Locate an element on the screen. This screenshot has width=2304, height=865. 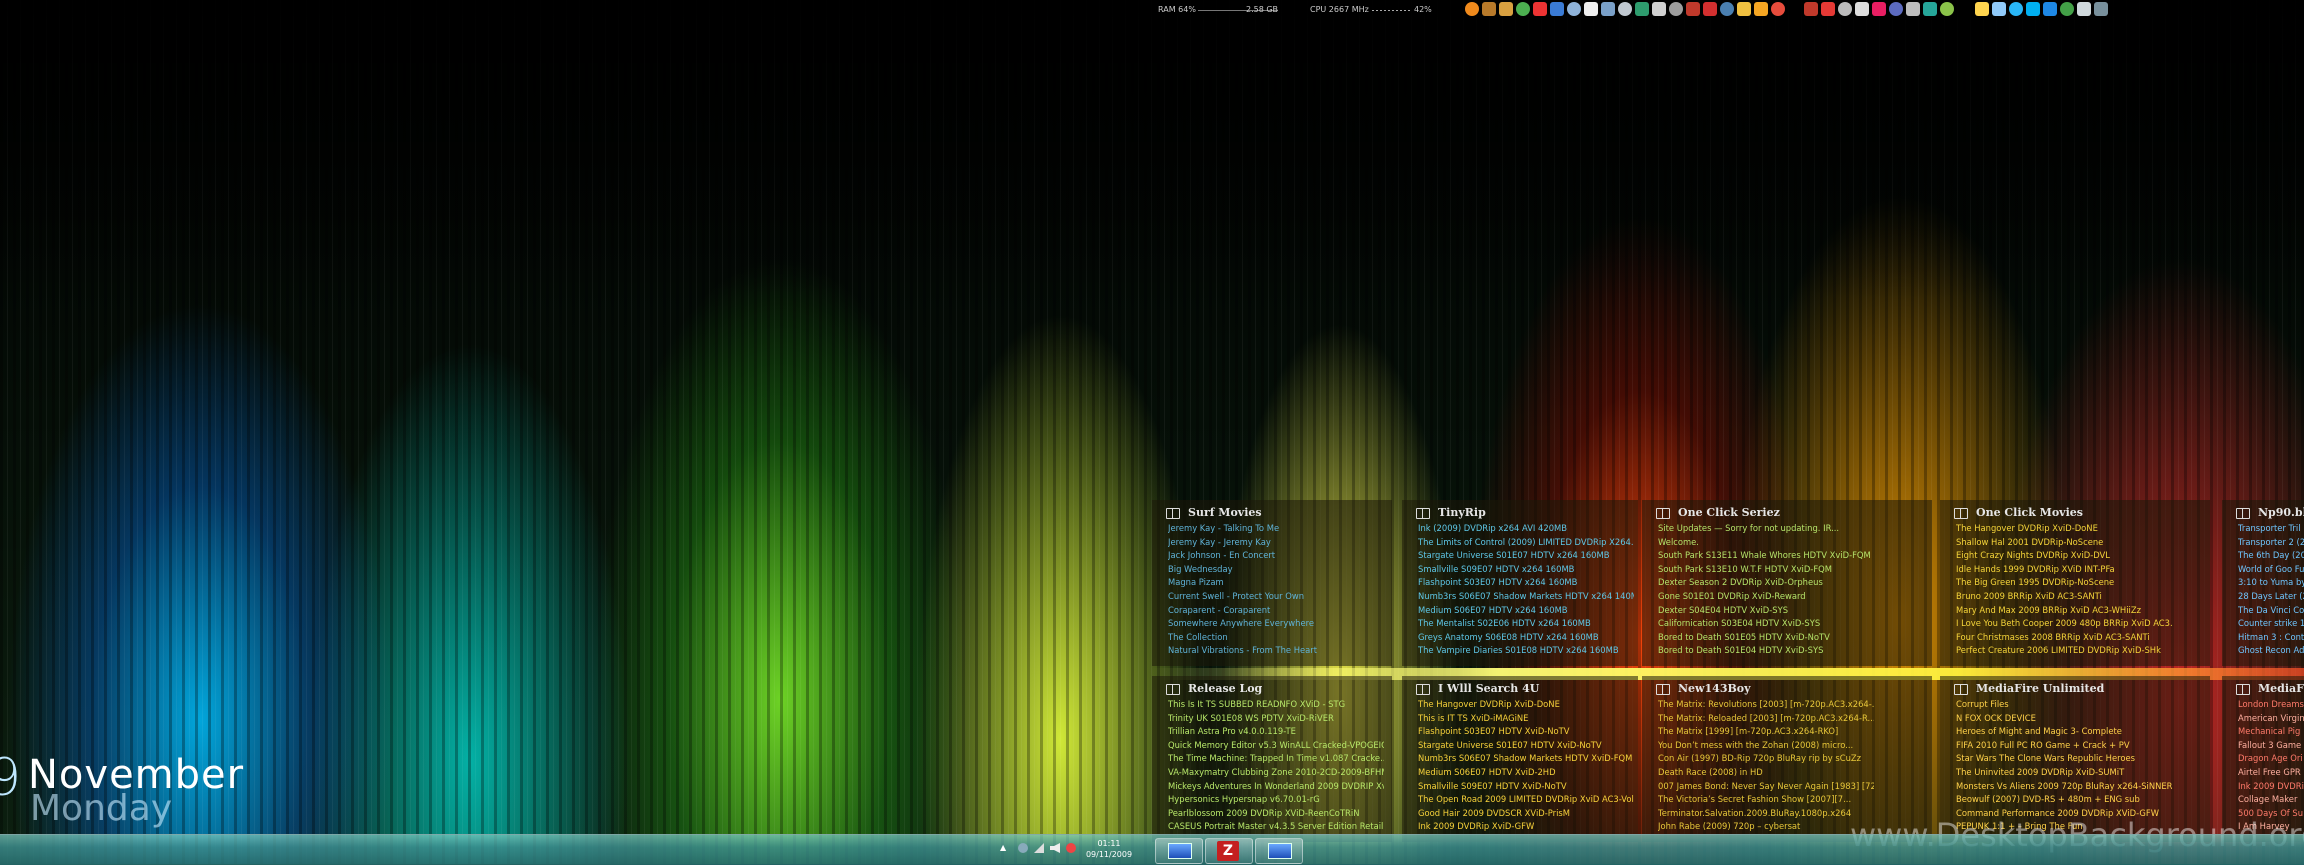
feed-item-link: The Hangover DVDRip XviD-DoNE is located at coordinates (1526, 705).